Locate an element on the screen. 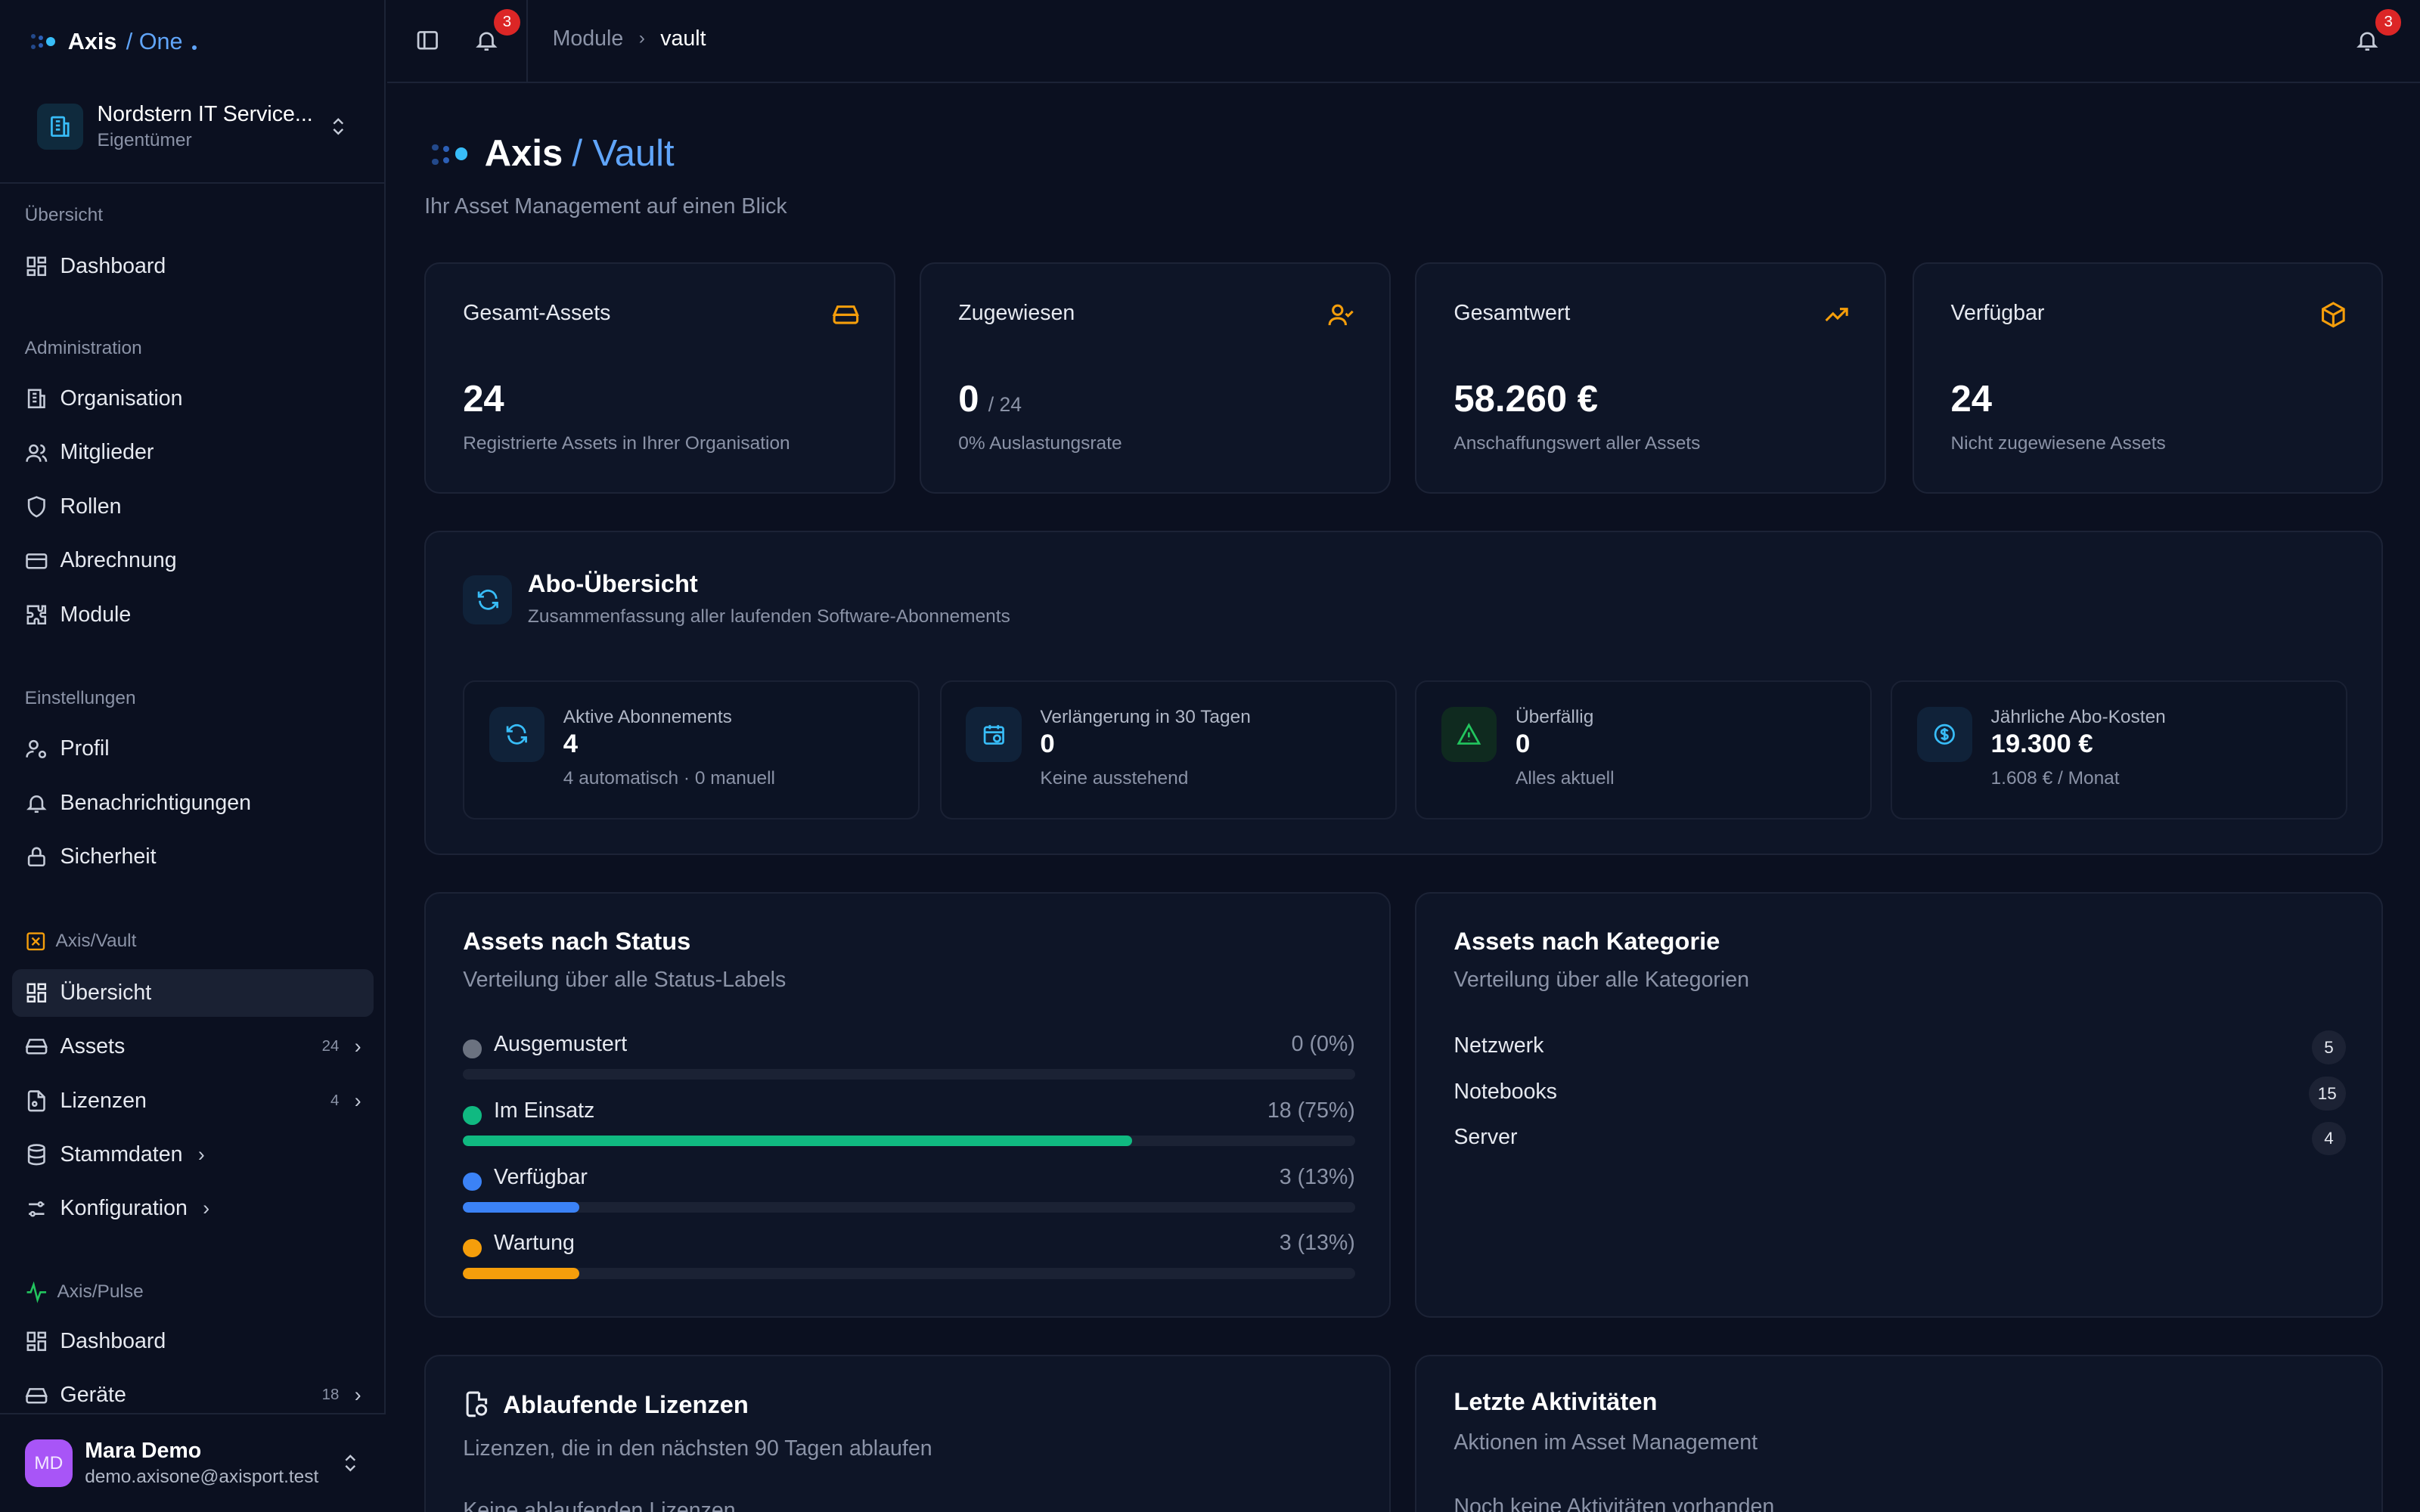 The height and width of the screenshot is (1512, 2420). empty-state: Noch keine Aktivitäten vorhanden is located at coordinates (1614, 1503).